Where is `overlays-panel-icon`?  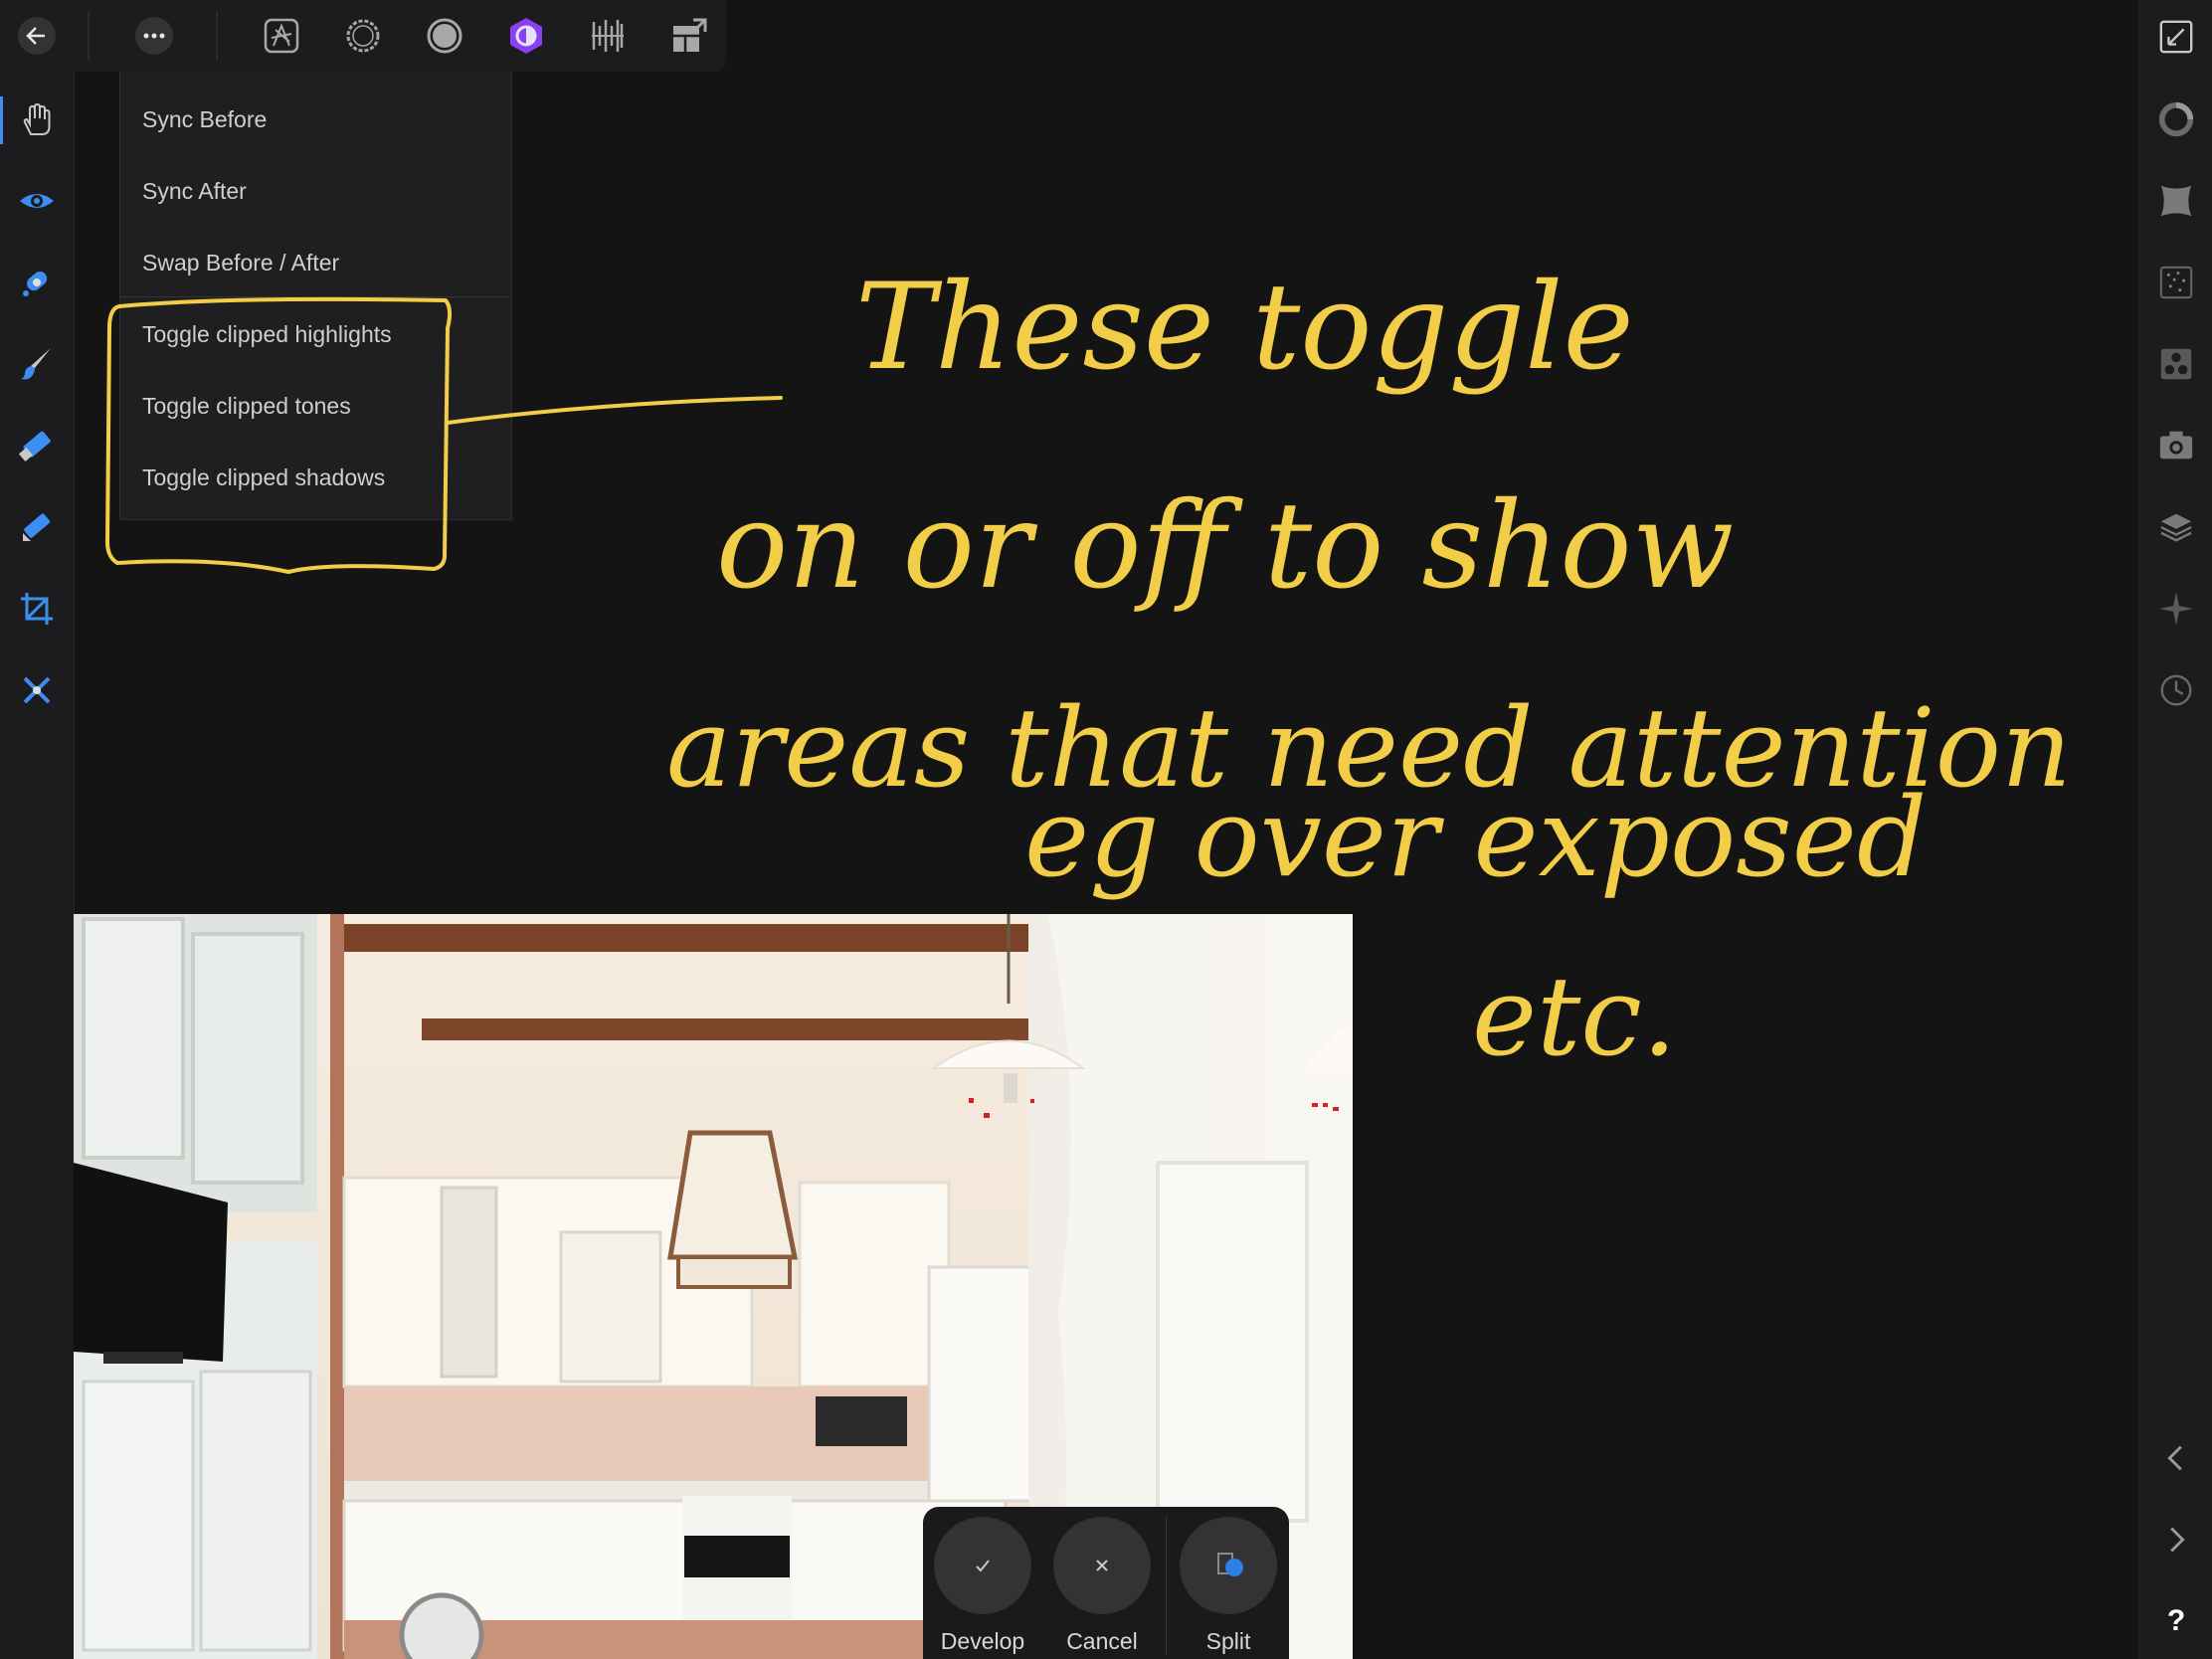
overlays-panel-icon is located at coordinates (2176, 445).